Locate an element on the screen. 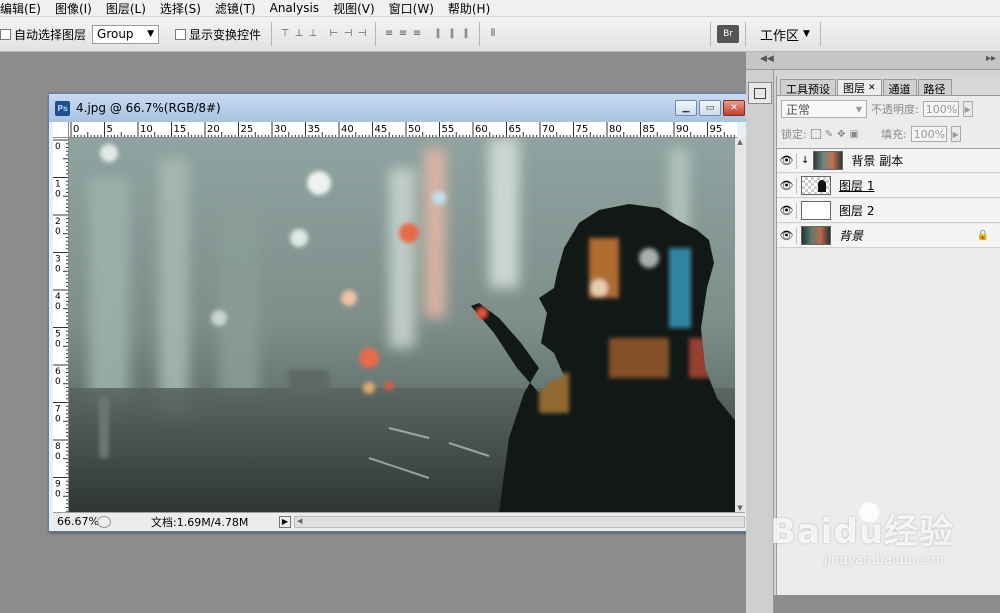 The width and height of the screenshot is (1000, 613). menu-layer: 图层(L) is located at coordinates (126, 8).